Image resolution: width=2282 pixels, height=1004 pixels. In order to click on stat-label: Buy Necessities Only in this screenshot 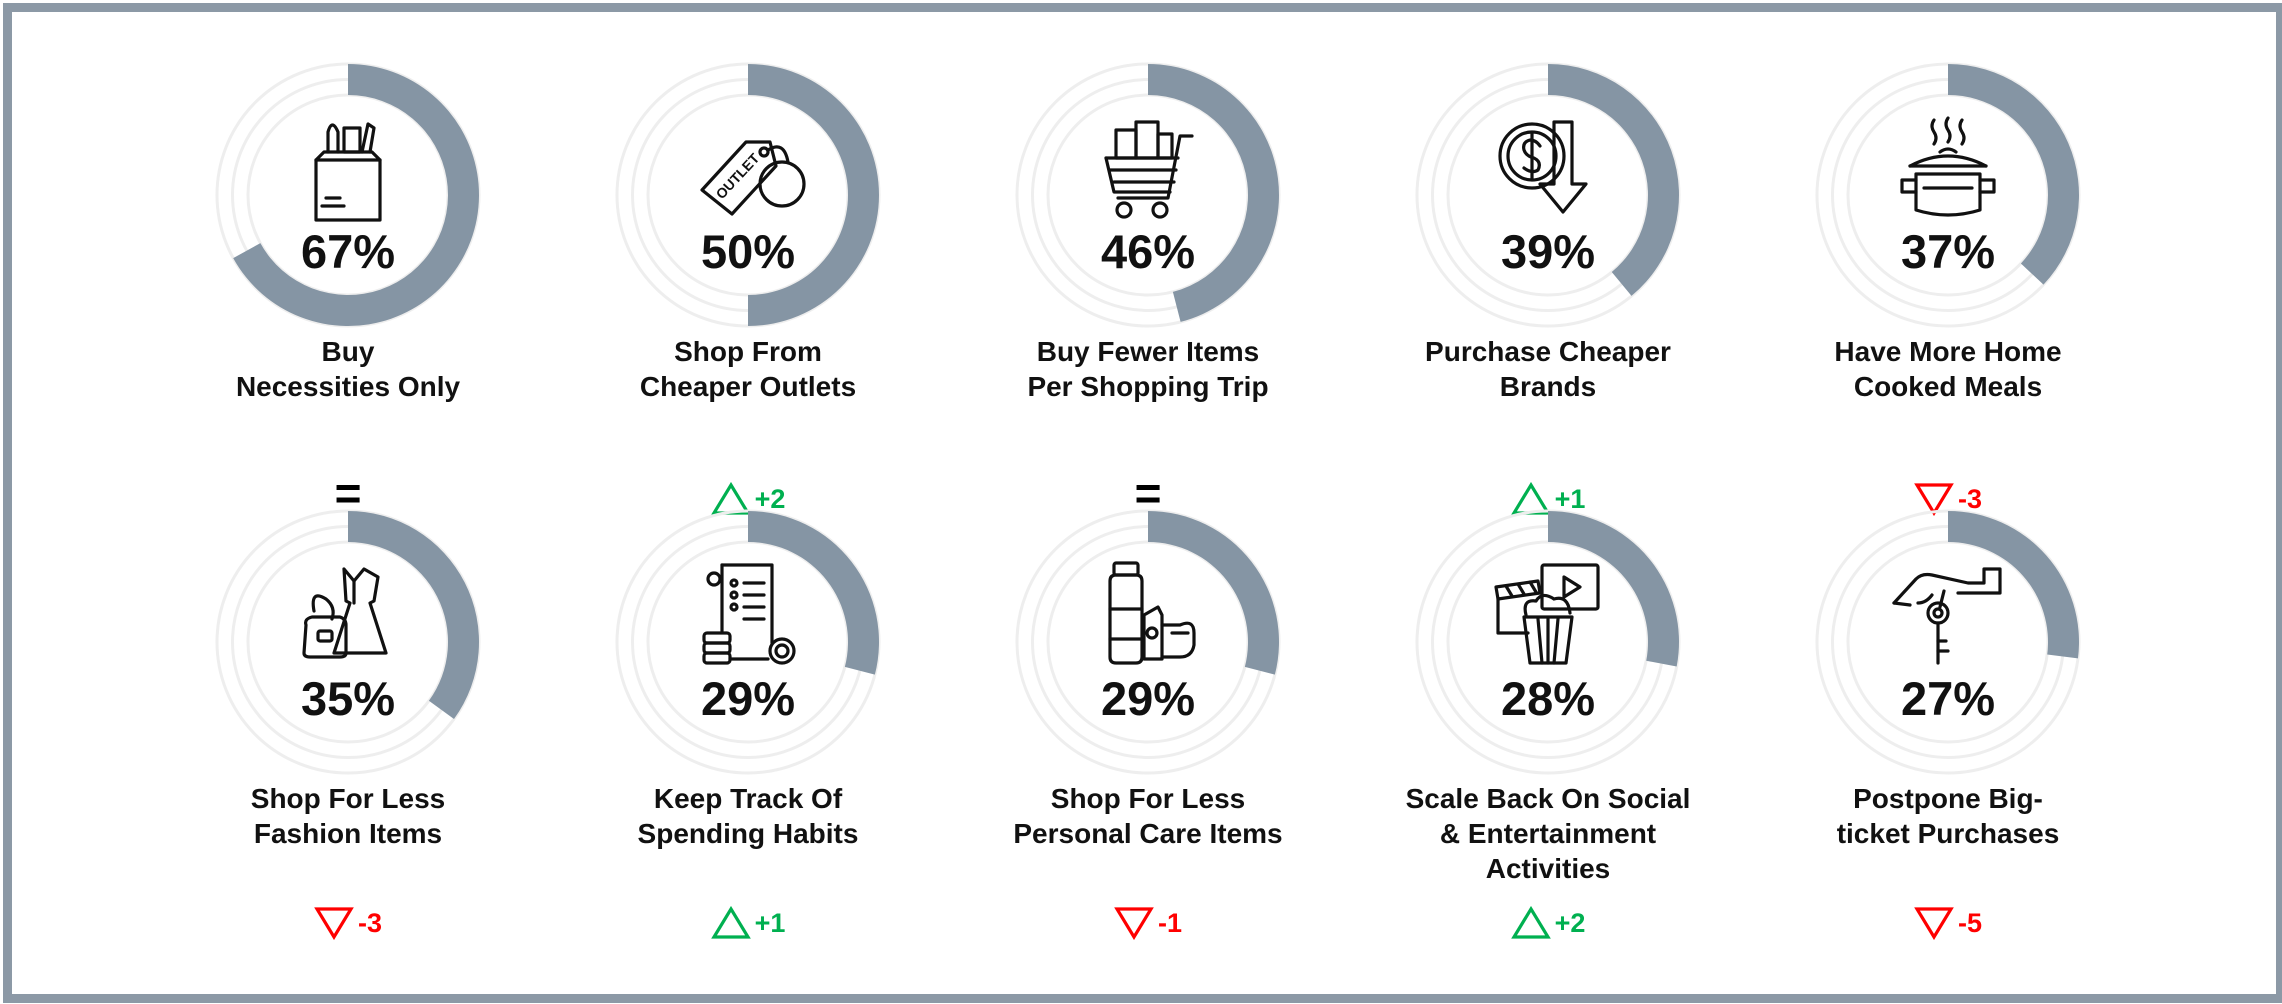, I will do `click(348, 369)`.